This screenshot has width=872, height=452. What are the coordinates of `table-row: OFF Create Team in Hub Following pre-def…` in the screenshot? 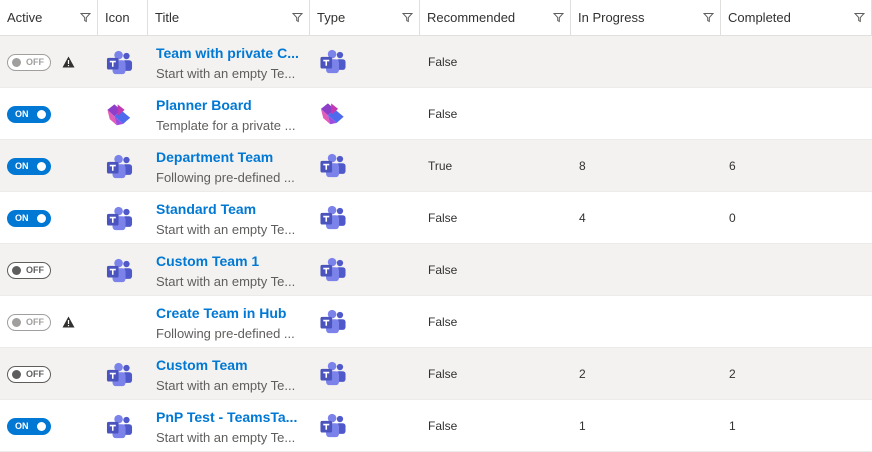 It's located at (436, 322).